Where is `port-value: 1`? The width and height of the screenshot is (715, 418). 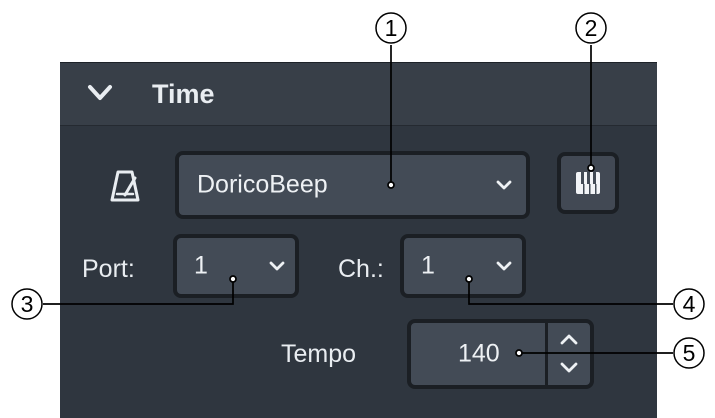 port-value: 1 is located at coordinates (201, 265).